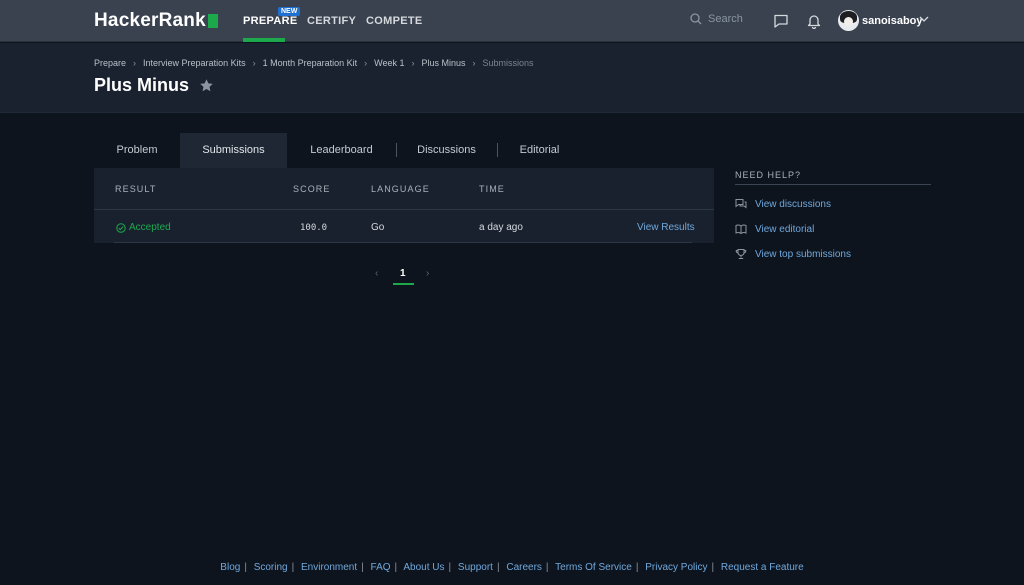 The image size is (1024, 585). Describe the element at coordinates (230, 567) in the screenshot. I see `footer-link-blog: Blog` at that location.